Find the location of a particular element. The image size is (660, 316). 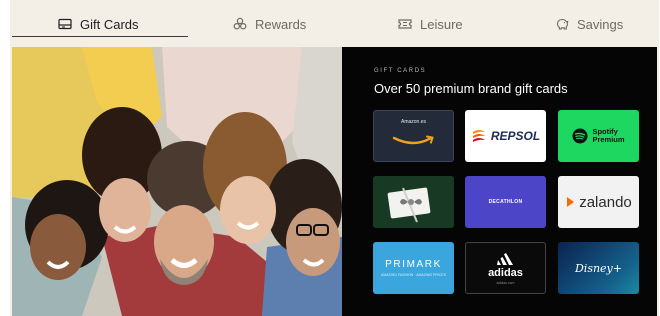

gift-card-disney: Disney+ is located at coordinates (598, 268).